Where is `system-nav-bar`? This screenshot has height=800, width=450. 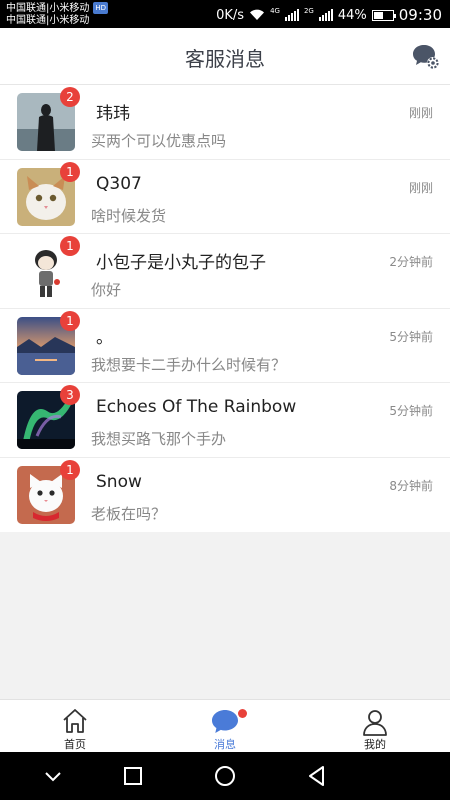
system-nav-bar is located at coordinates (225, 776).